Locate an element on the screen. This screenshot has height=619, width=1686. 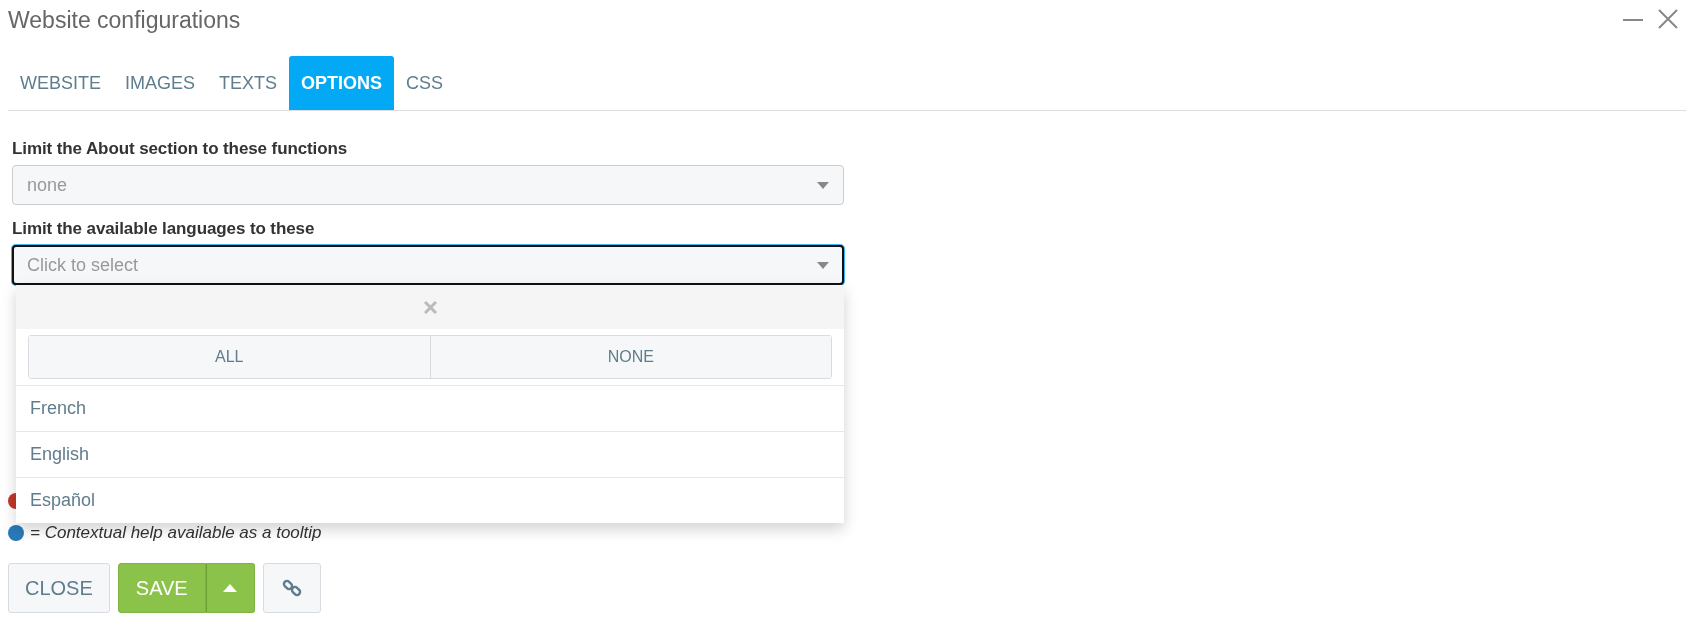
dropdown-option: English is located at coordinates (430, 454).